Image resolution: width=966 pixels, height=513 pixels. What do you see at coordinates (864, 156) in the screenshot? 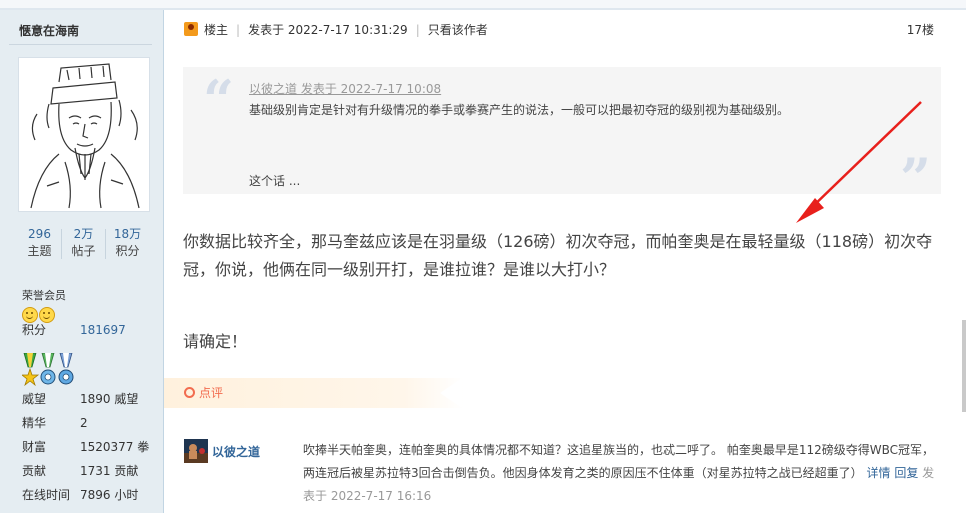
I see `arrow-line` at bounding box center [864, 156].